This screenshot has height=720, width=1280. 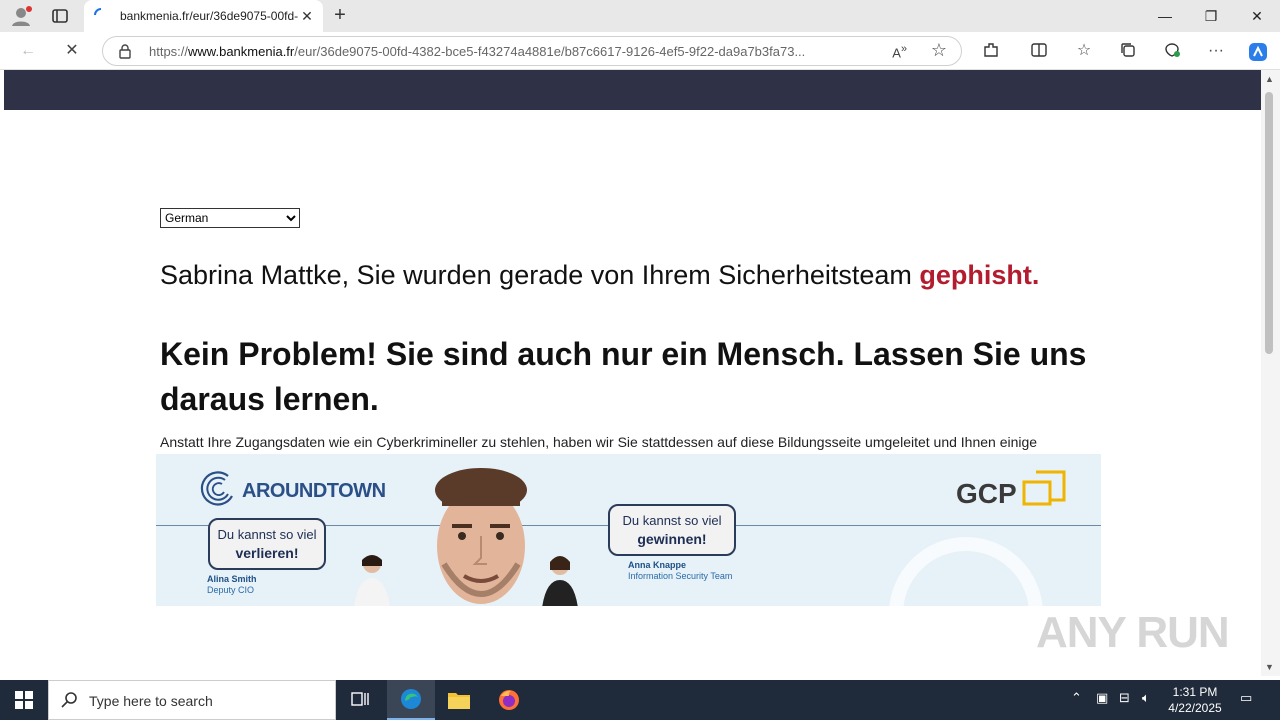 I want to click on active-tab: bankmenia.fr/eur/36de9075-00fd- ✕, so click(x=203, y=16).